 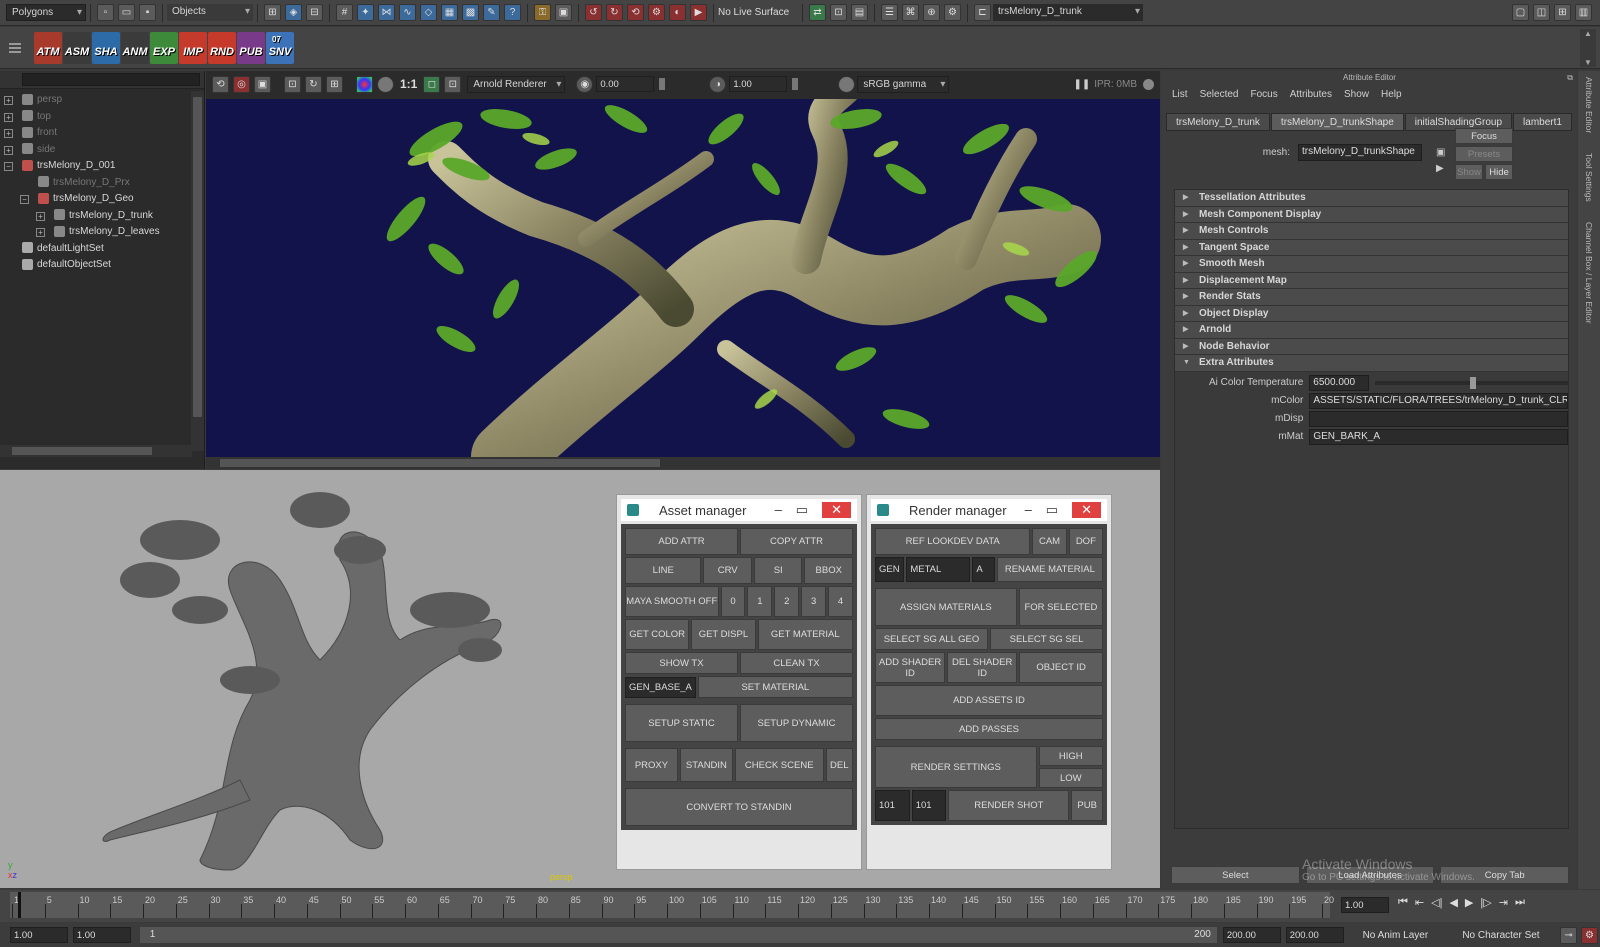 What do you see at coordinates (847, 84) in the screenshot?
I see `color-management-icon` at bounding box center [847, 84].